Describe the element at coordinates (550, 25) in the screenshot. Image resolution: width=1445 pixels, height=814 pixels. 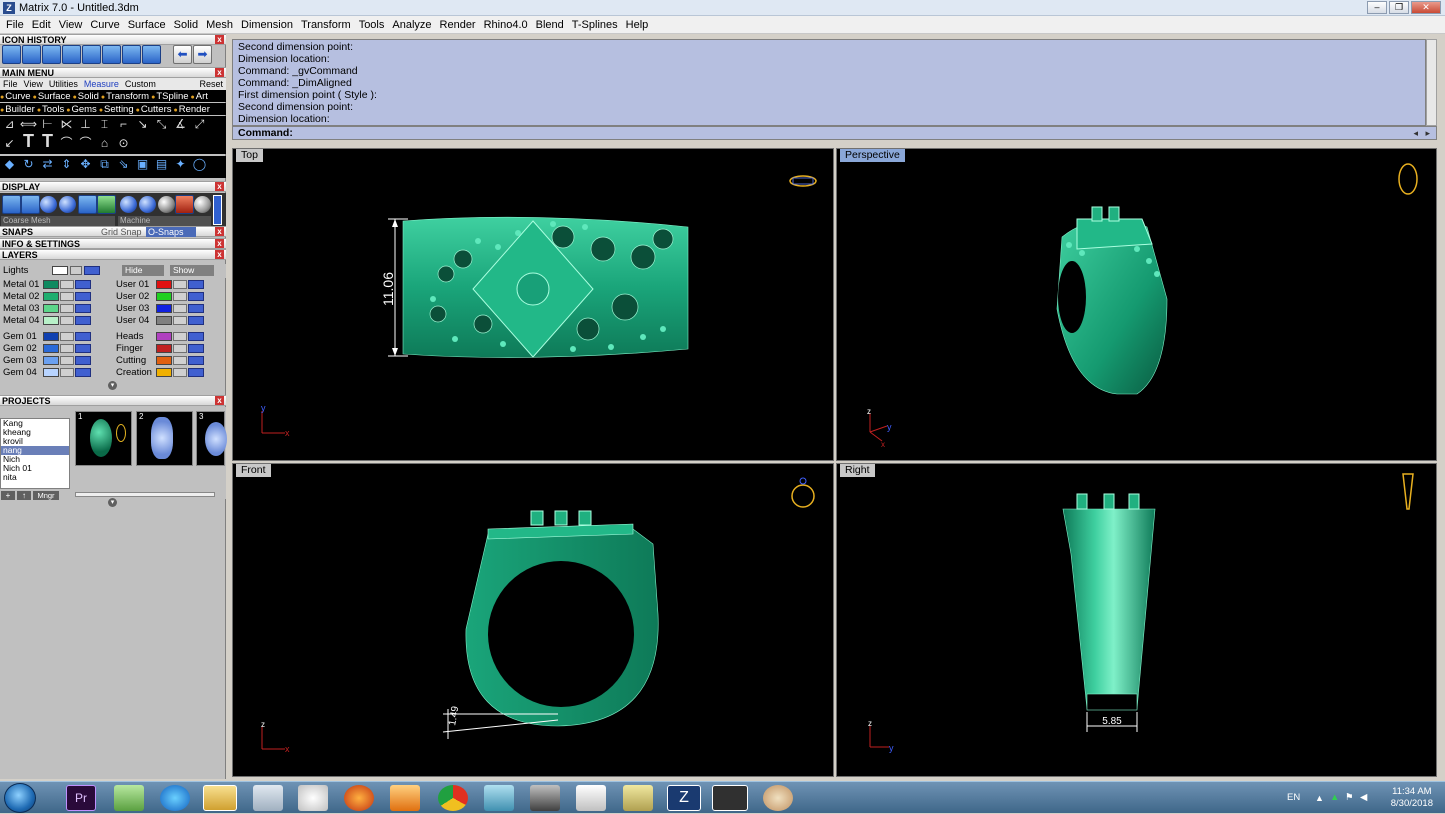
I see `menu-blend: Blend` at that location.